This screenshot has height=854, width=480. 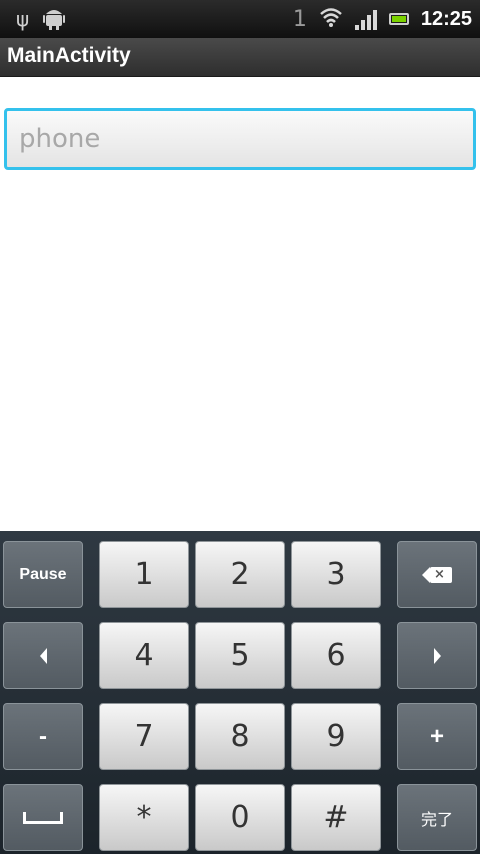 What do you see at coordinates (331, 19) in the screenshot?
I see `wifi-icon` at bounding box center [331, 19].